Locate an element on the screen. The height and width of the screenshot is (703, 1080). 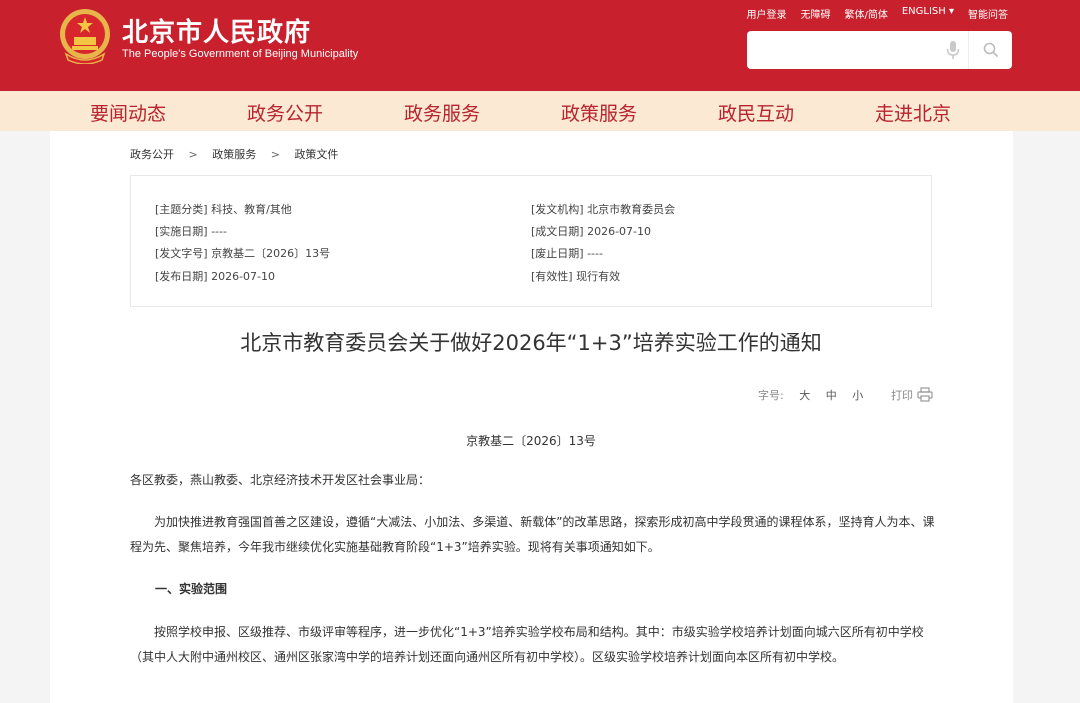
font-small-button: 小 is located at coordinates (857, 395).